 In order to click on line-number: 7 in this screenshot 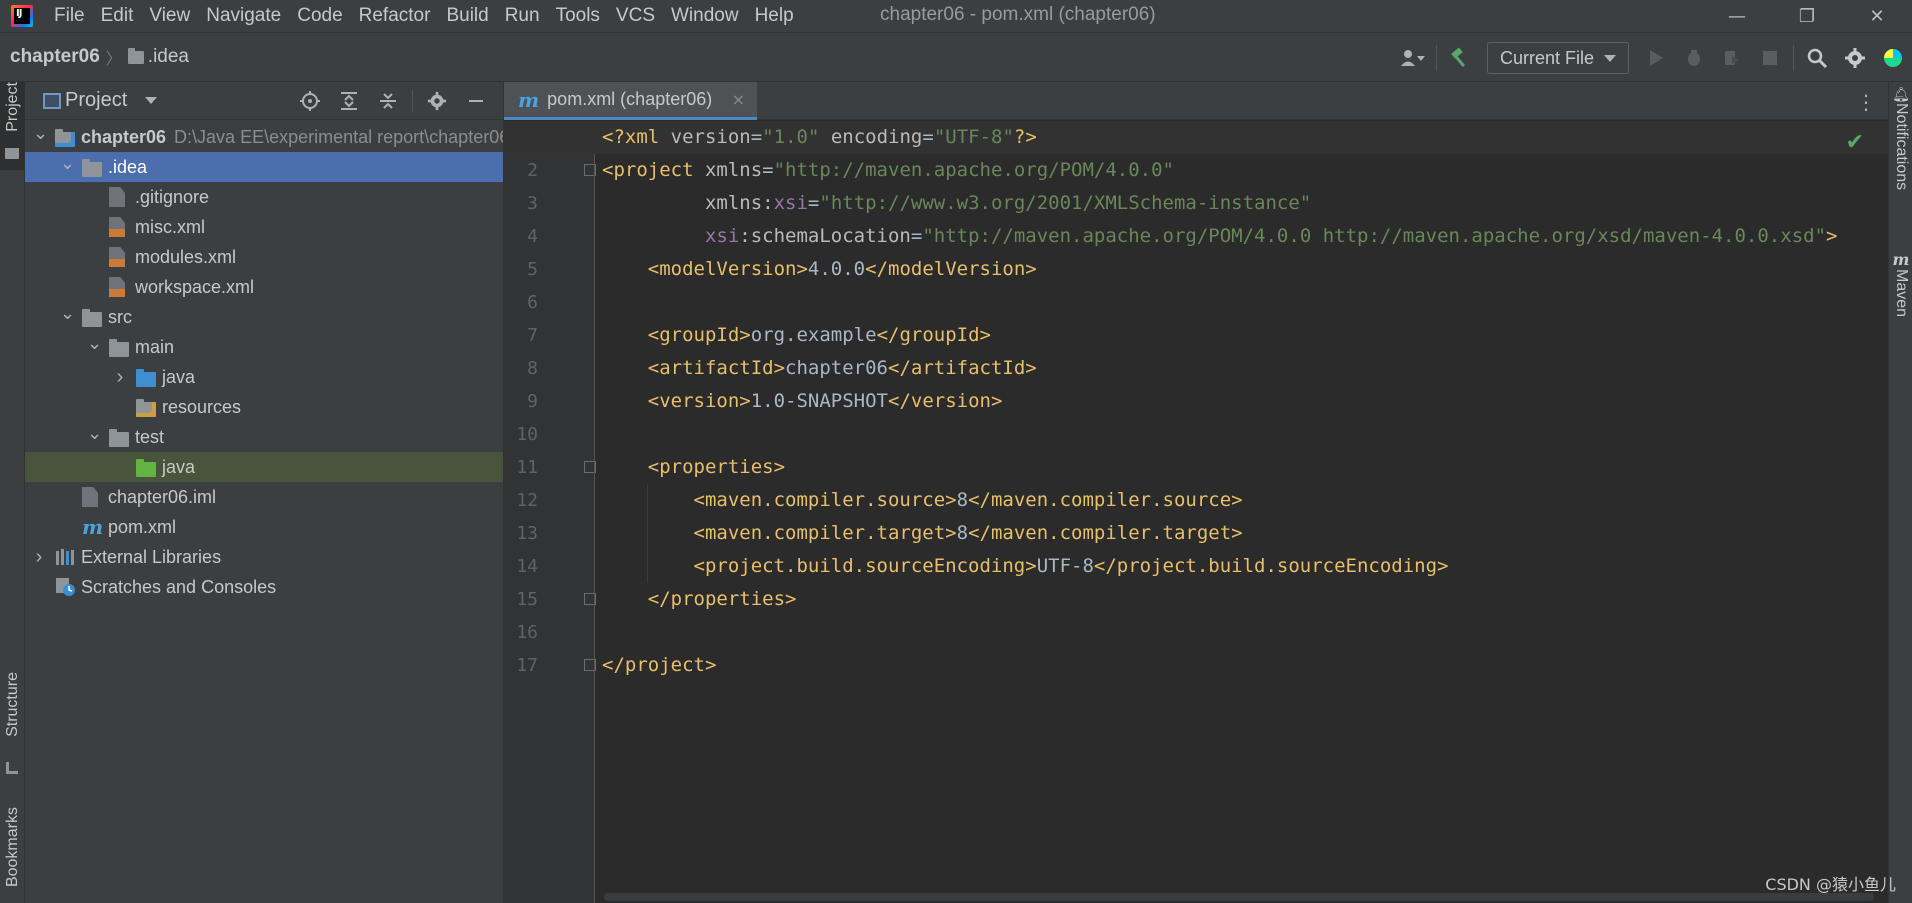, I will do `click(532, 335)`.